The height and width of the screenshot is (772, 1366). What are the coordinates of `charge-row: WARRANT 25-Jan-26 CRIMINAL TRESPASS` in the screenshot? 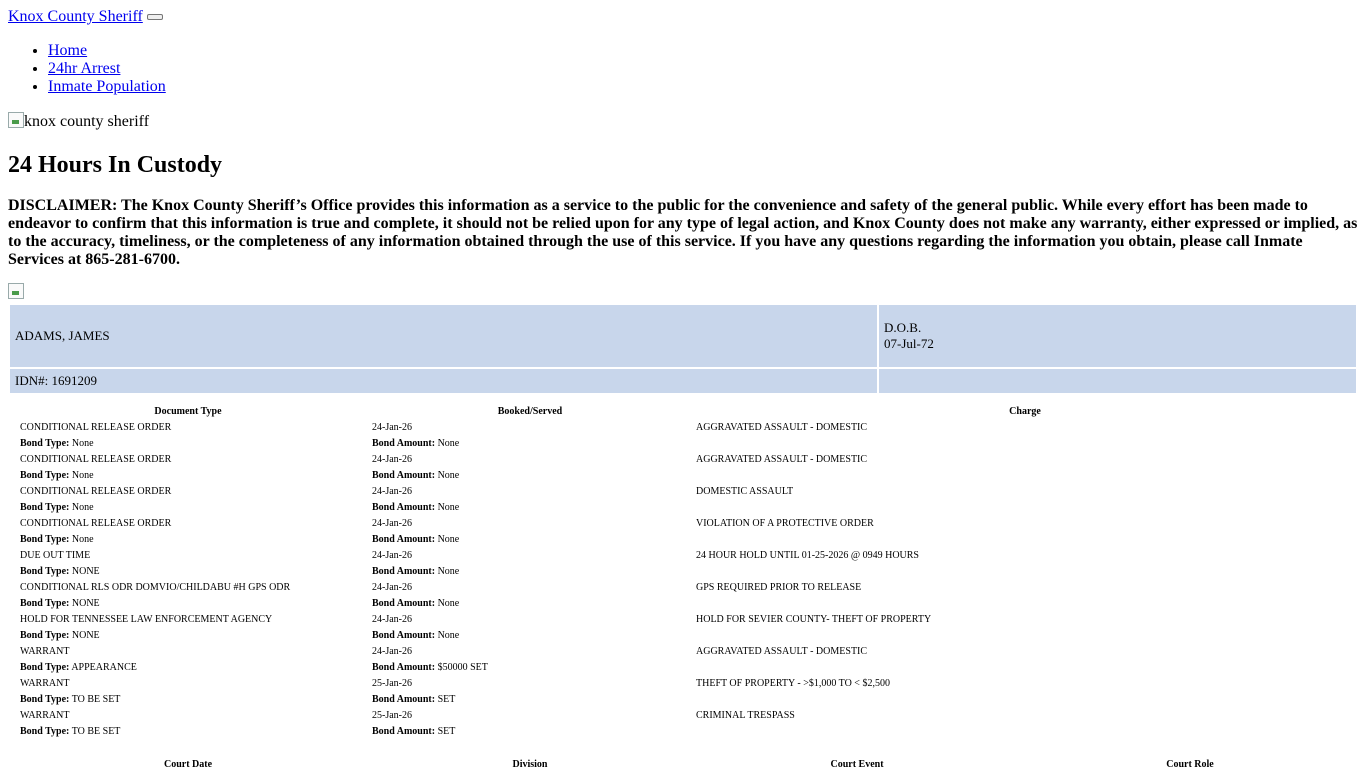 It's located at (683, 715).